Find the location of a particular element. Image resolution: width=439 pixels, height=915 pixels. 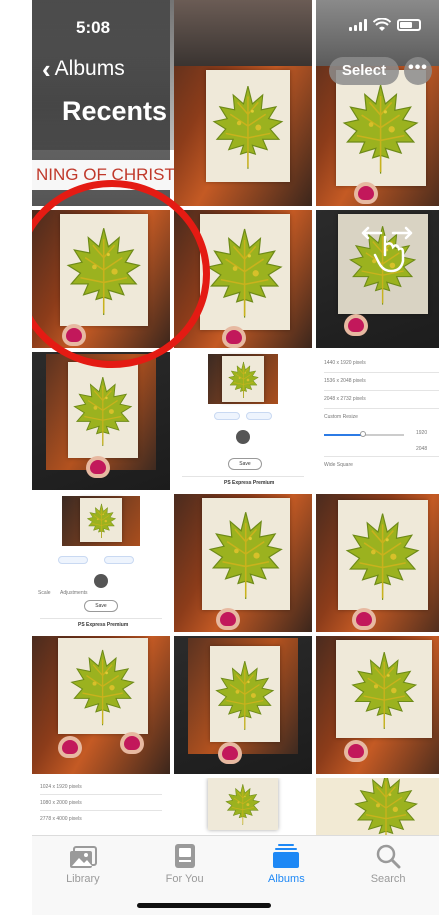

size-option: 1440 x 1920 pixels is located at coordinates (345, 363).